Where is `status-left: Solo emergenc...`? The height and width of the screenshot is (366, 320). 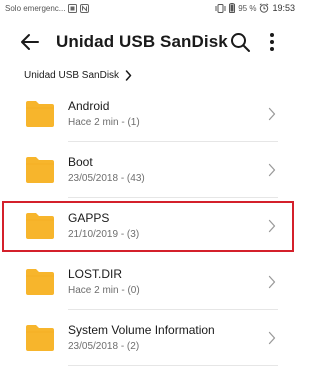 status-left: Solo emergenc... is located at coordinates (47, 8).